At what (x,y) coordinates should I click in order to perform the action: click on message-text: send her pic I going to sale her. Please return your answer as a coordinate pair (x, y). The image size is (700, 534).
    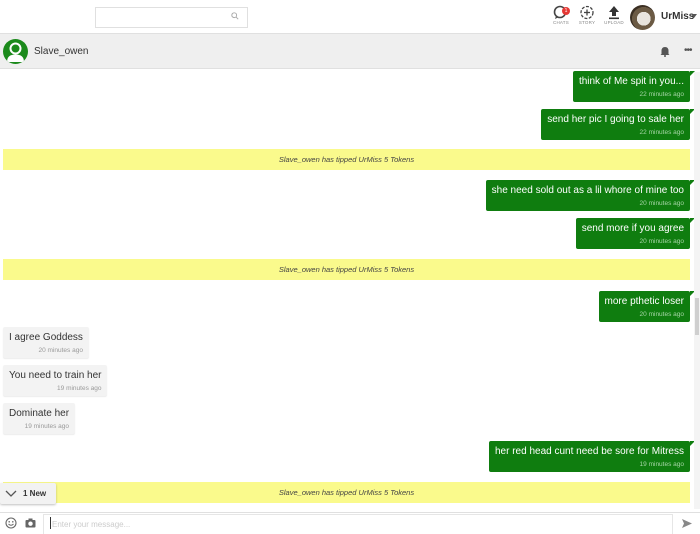
    Looking at the image, I should click on (615, 119).